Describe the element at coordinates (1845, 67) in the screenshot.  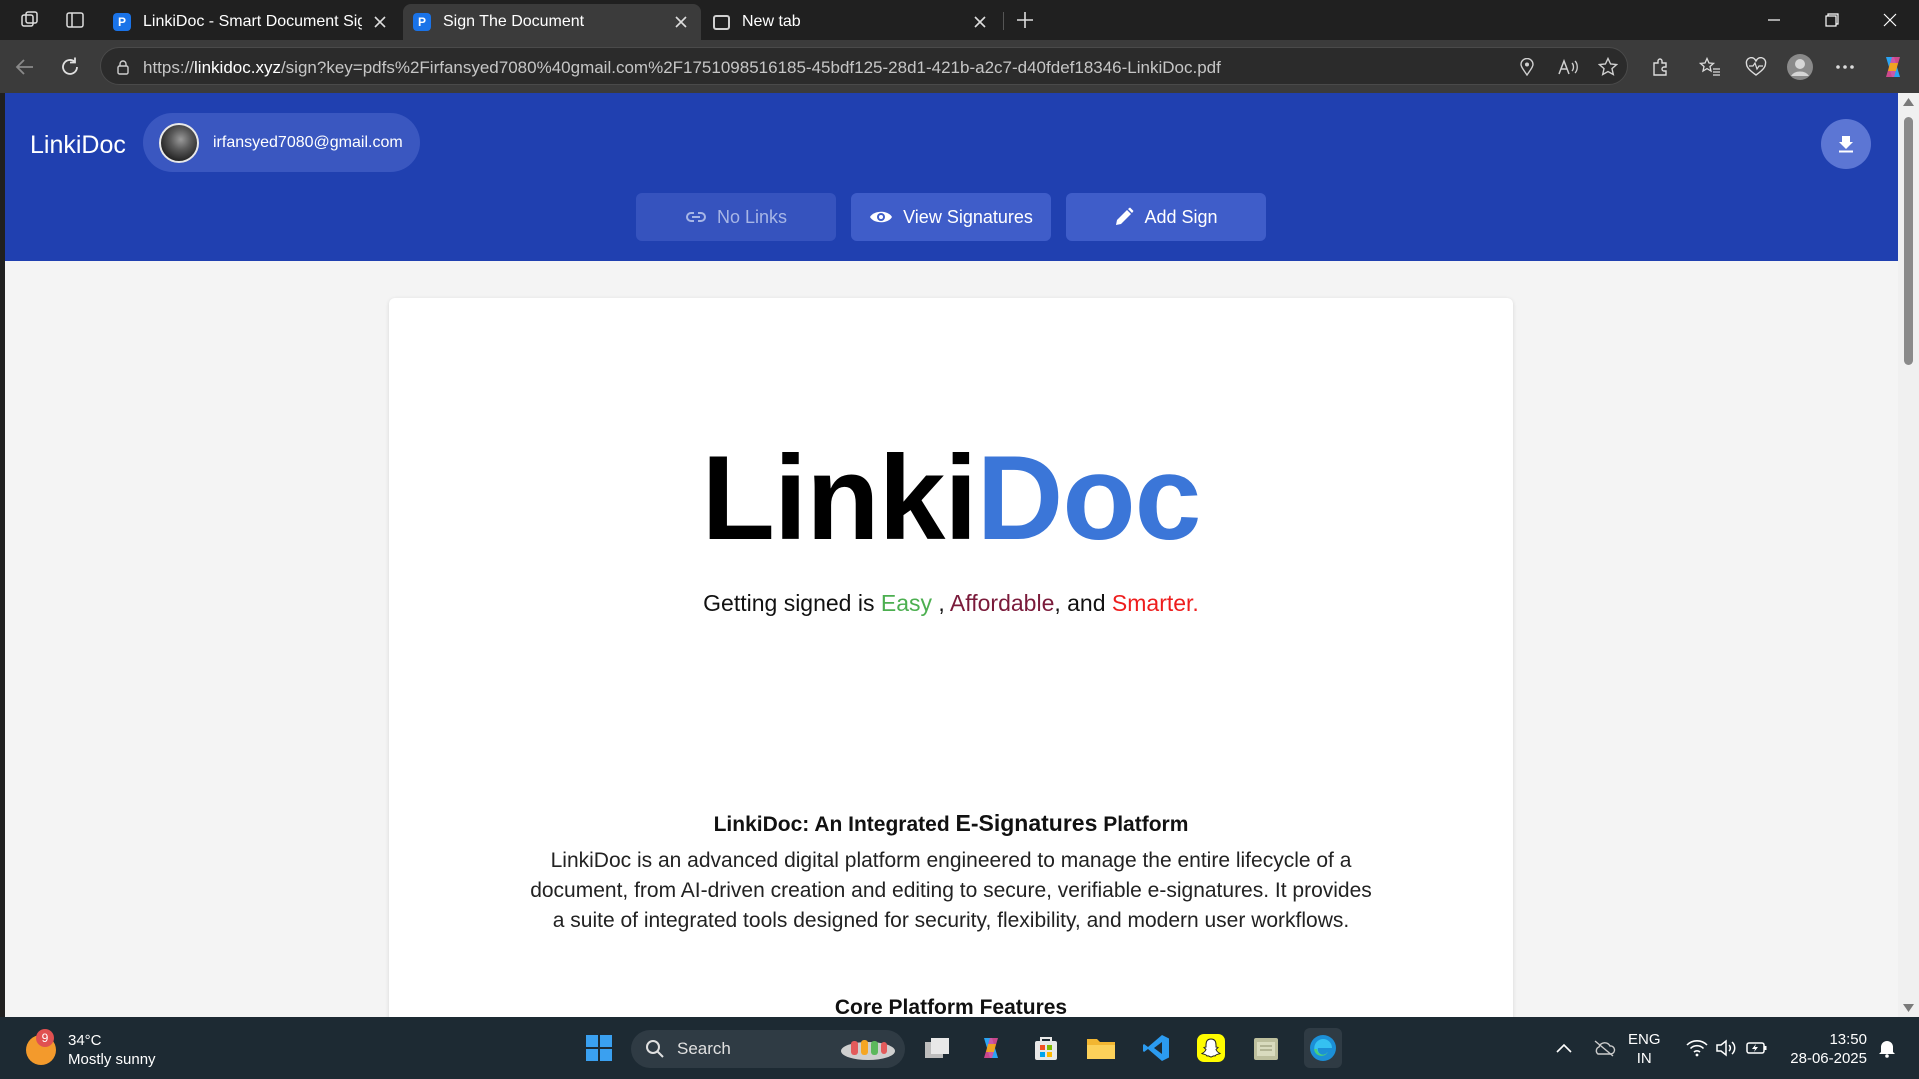
I see `more-options-icon` at that location.